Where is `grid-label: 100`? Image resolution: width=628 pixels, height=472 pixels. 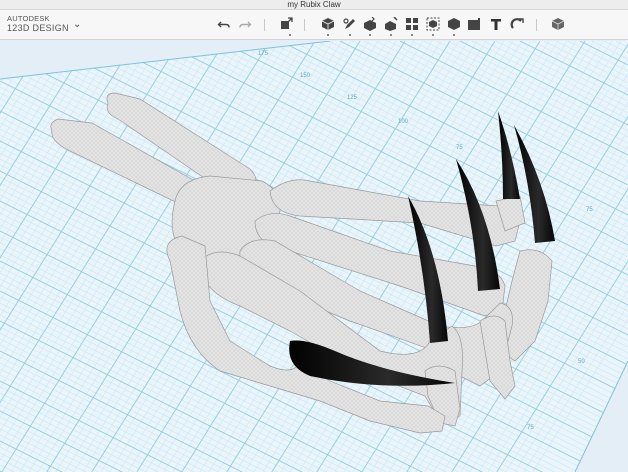
grid-label: 100 is located at coordinates (403, 122).